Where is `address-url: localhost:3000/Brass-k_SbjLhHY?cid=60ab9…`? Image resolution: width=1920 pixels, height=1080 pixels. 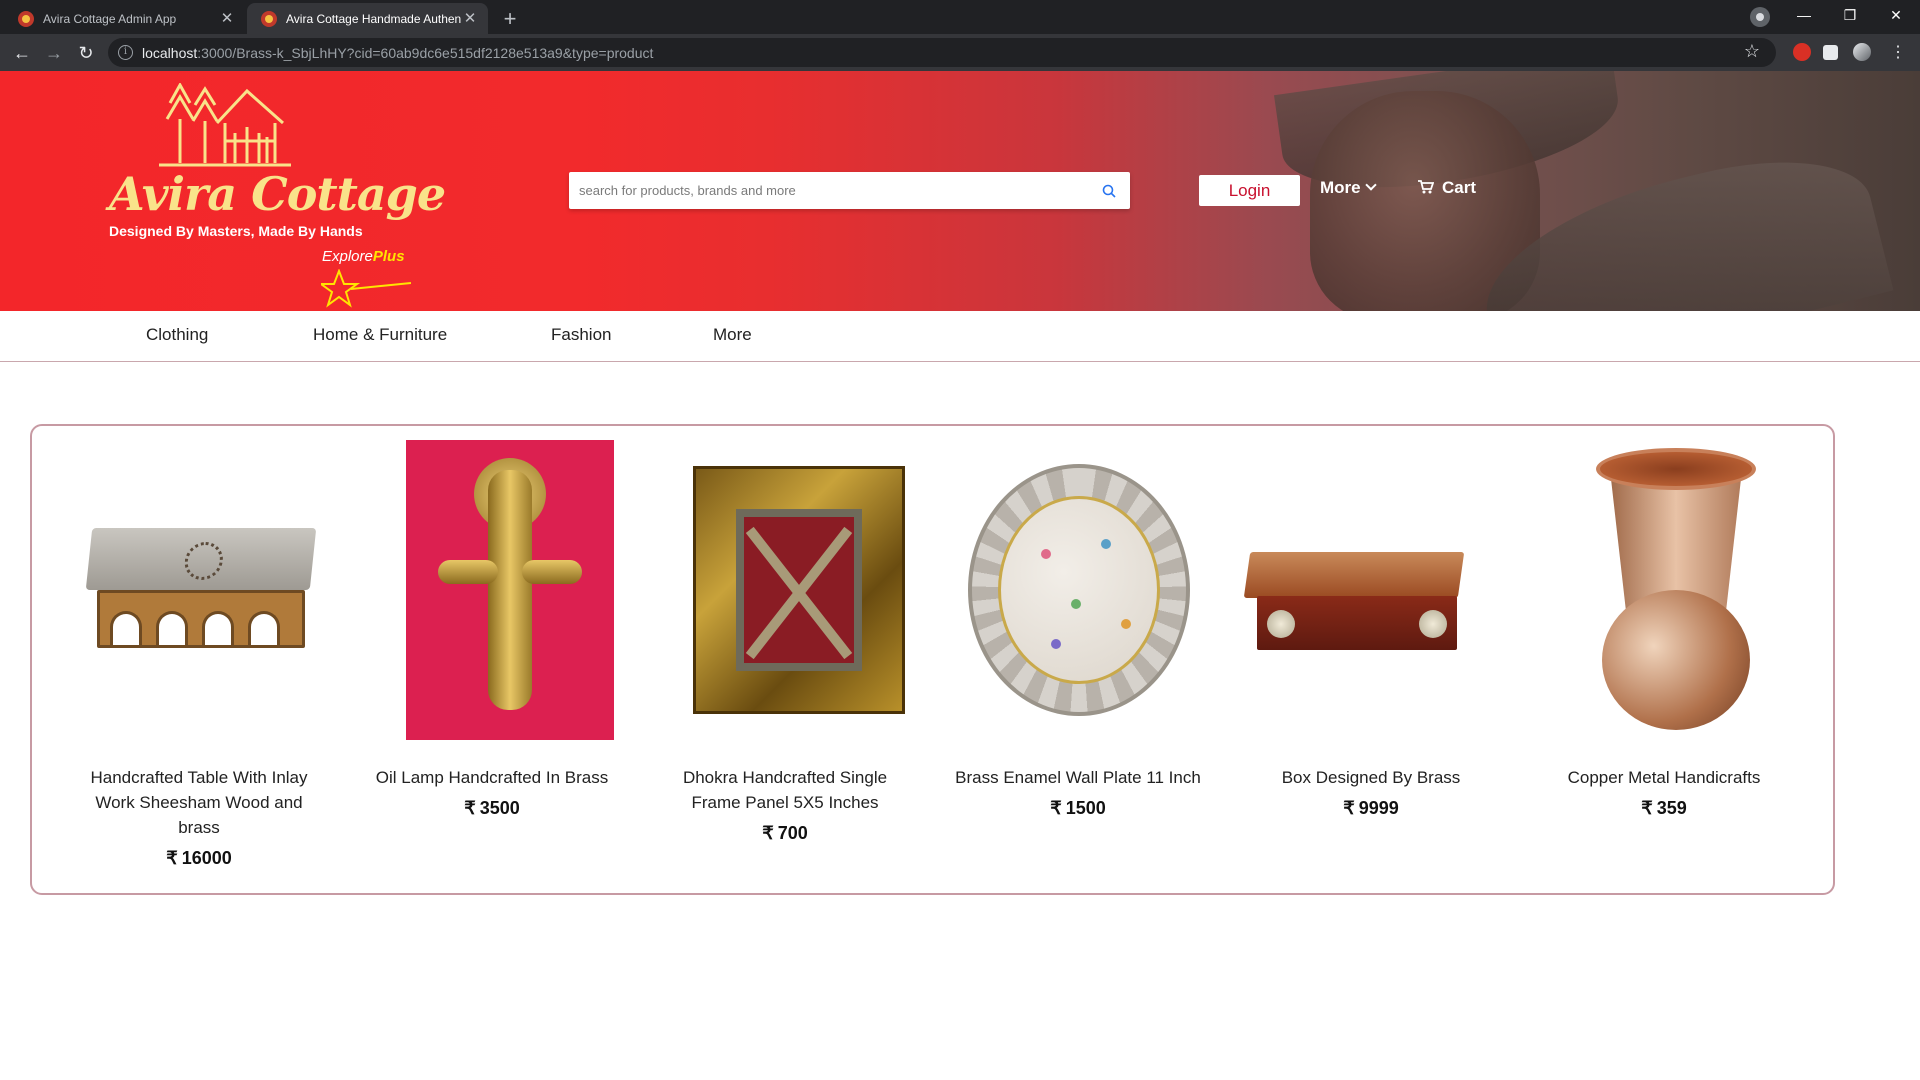 address-url: localhost:3000/Brass-k_SbjLhHY?cid=60ab9… is located at coordinates (397, 53).